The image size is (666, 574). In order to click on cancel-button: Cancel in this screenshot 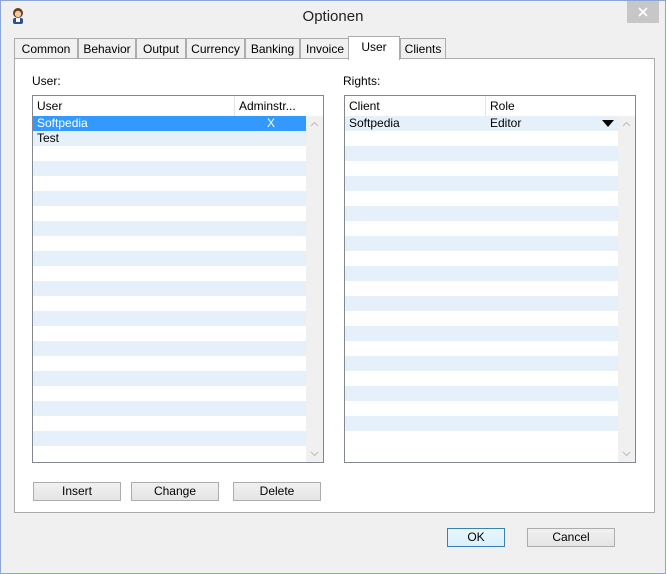, I will do `click(571, 537)`.